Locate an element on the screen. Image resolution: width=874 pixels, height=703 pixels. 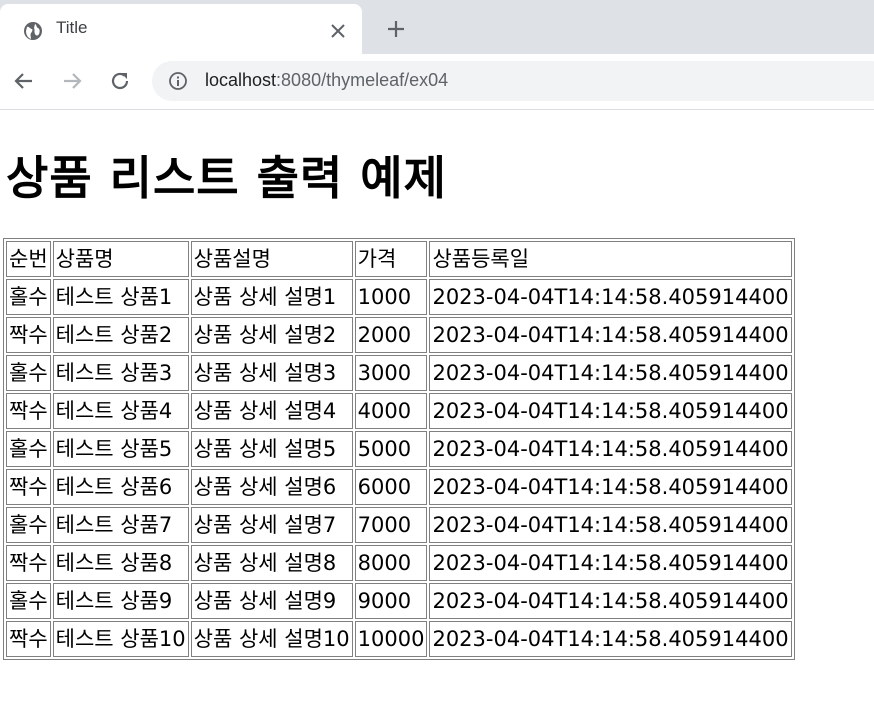
url-path: :8080/thymeleaf/ex04 is located at coordinates (362, 80).